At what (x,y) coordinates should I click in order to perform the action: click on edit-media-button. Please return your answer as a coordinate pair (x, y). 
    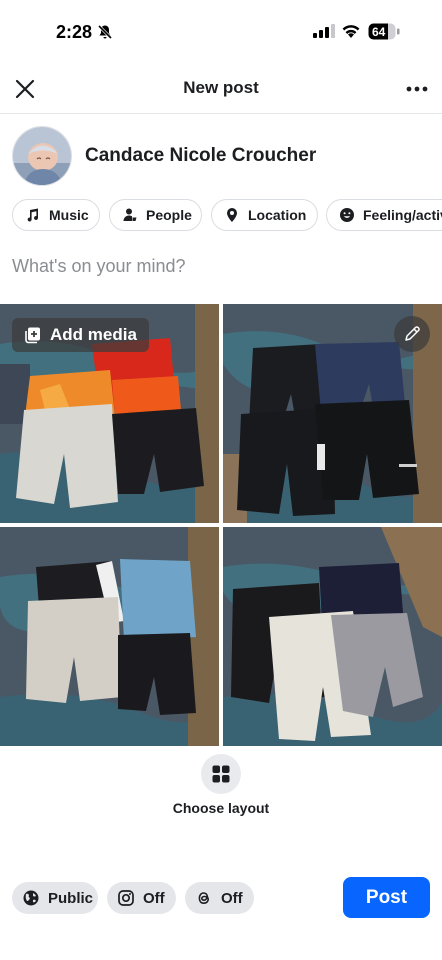
    Looking at the image, I should click on (412, 334).